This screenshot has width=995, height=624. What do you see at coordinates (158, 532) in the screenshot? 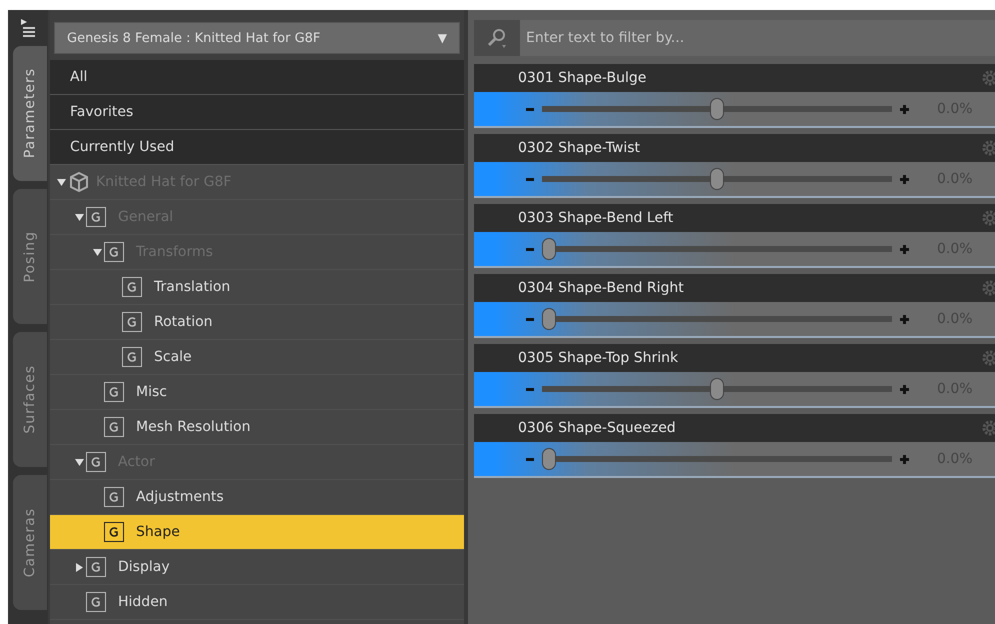
I see `tree-label: Shape` at bounding box center [158, 532].